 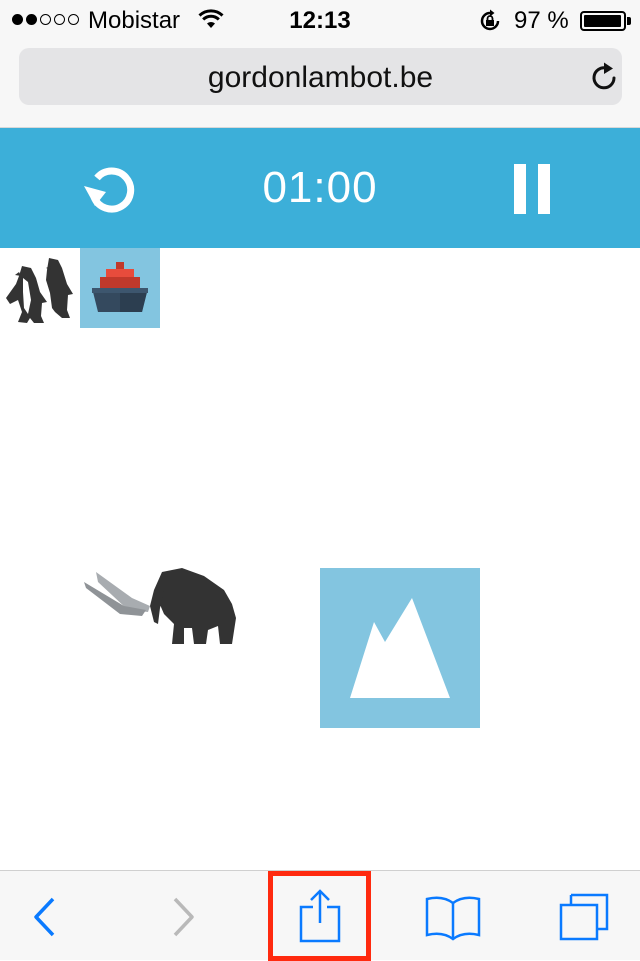 I want to click on orientation-lock-icon, so click(x=490, y=20).